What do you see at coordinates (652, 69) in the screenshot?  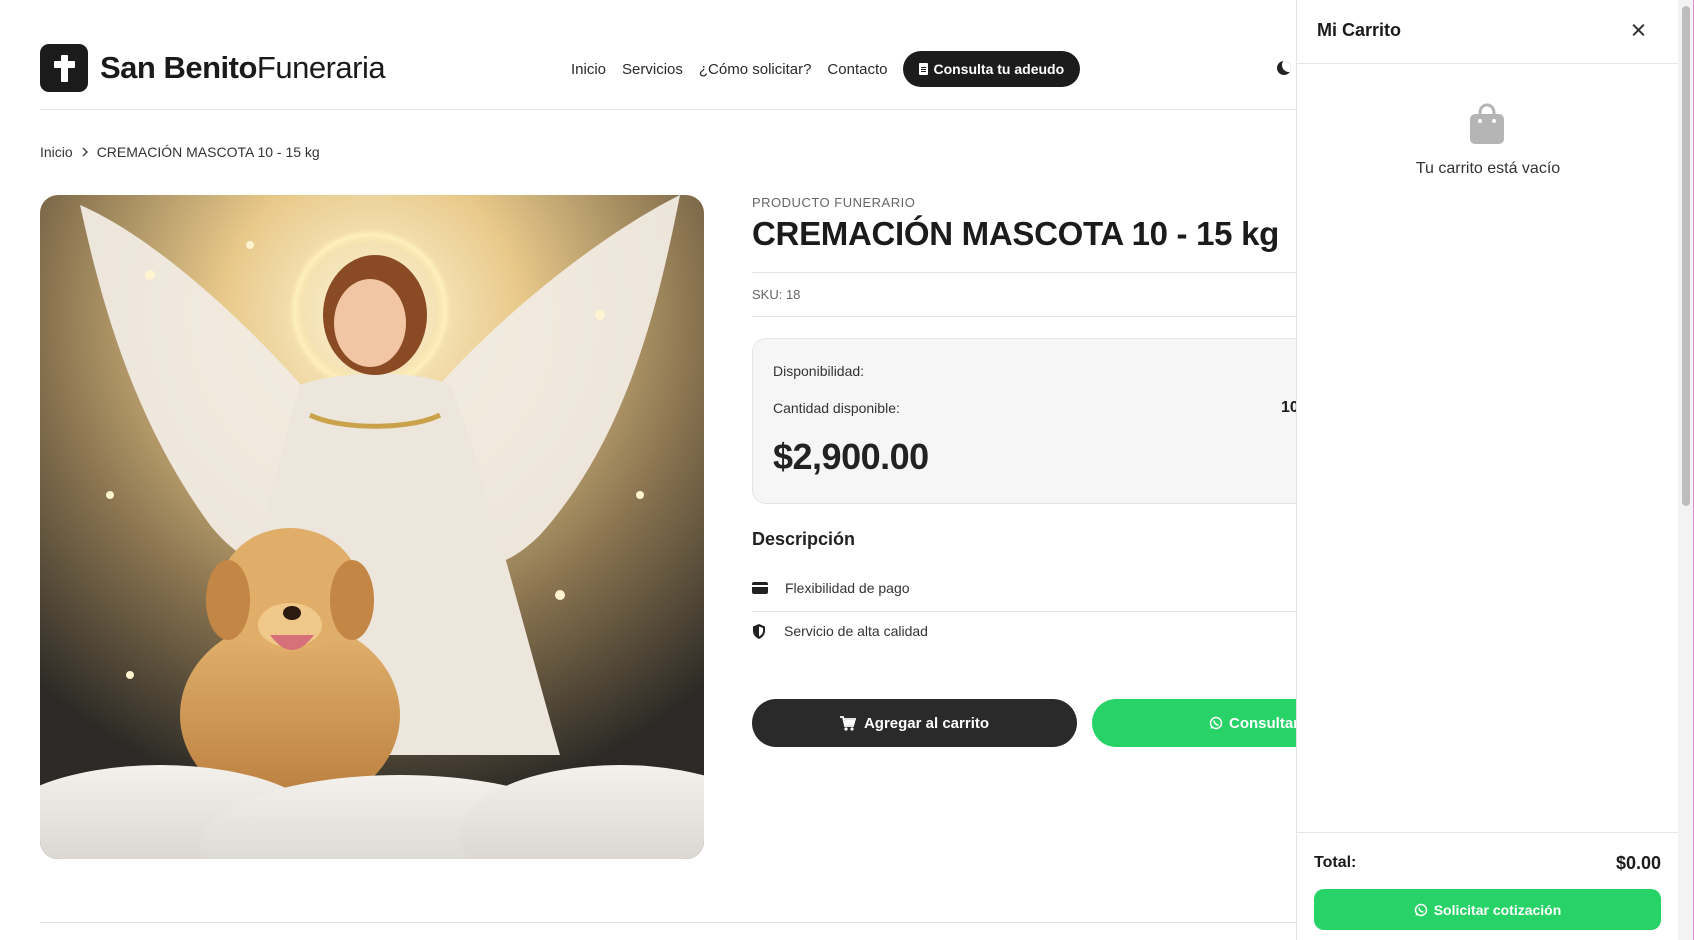 I see `nav-servicios: Servicios` at bounding box center [652, 69].